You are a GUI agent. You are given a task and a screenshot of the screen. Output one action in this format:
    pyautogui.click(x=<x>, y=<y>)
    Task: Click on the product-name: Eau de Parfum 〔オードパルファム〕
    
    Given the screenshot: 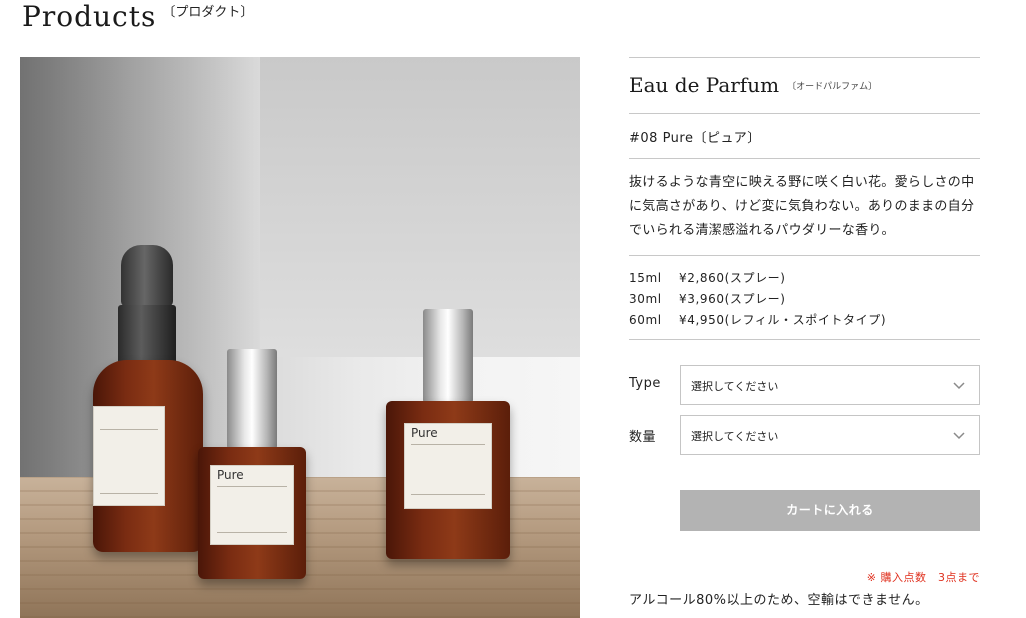 What is the action you would take?
    pyautogui.click(x=753, y=85)
    